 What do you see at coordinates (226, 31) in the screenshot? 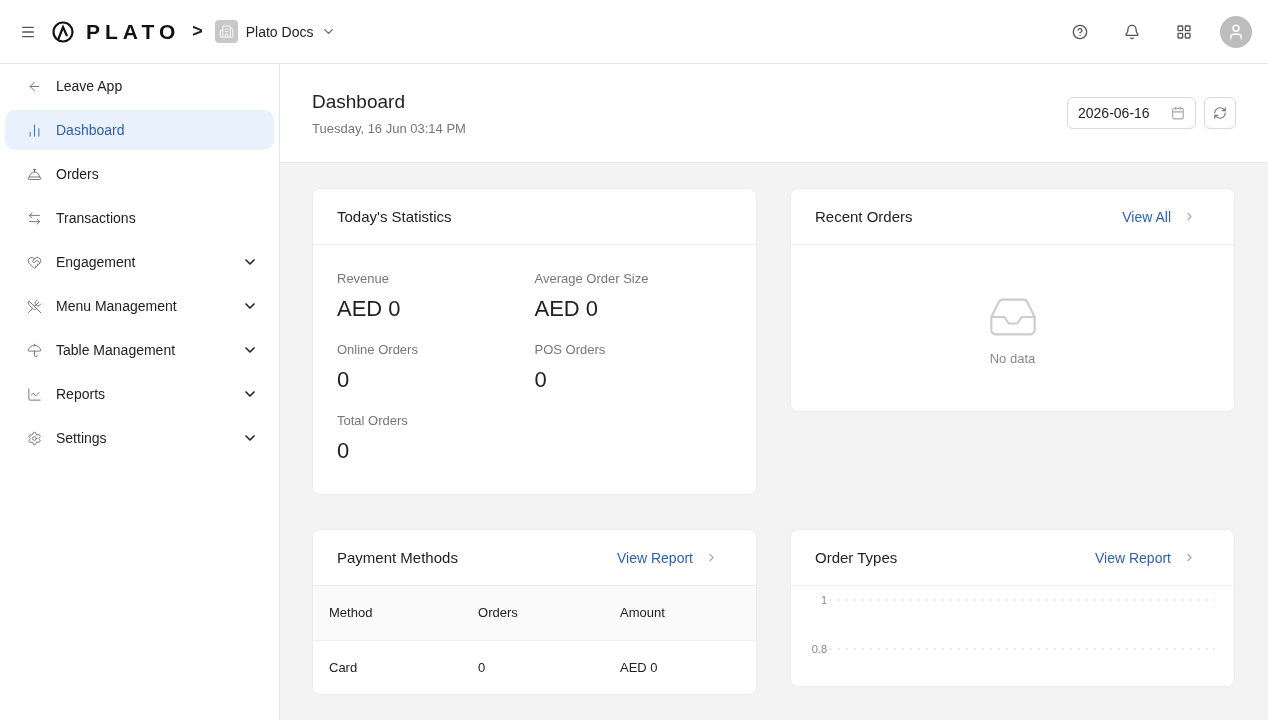
I see `building-icon` at bounding box center [226, 31].